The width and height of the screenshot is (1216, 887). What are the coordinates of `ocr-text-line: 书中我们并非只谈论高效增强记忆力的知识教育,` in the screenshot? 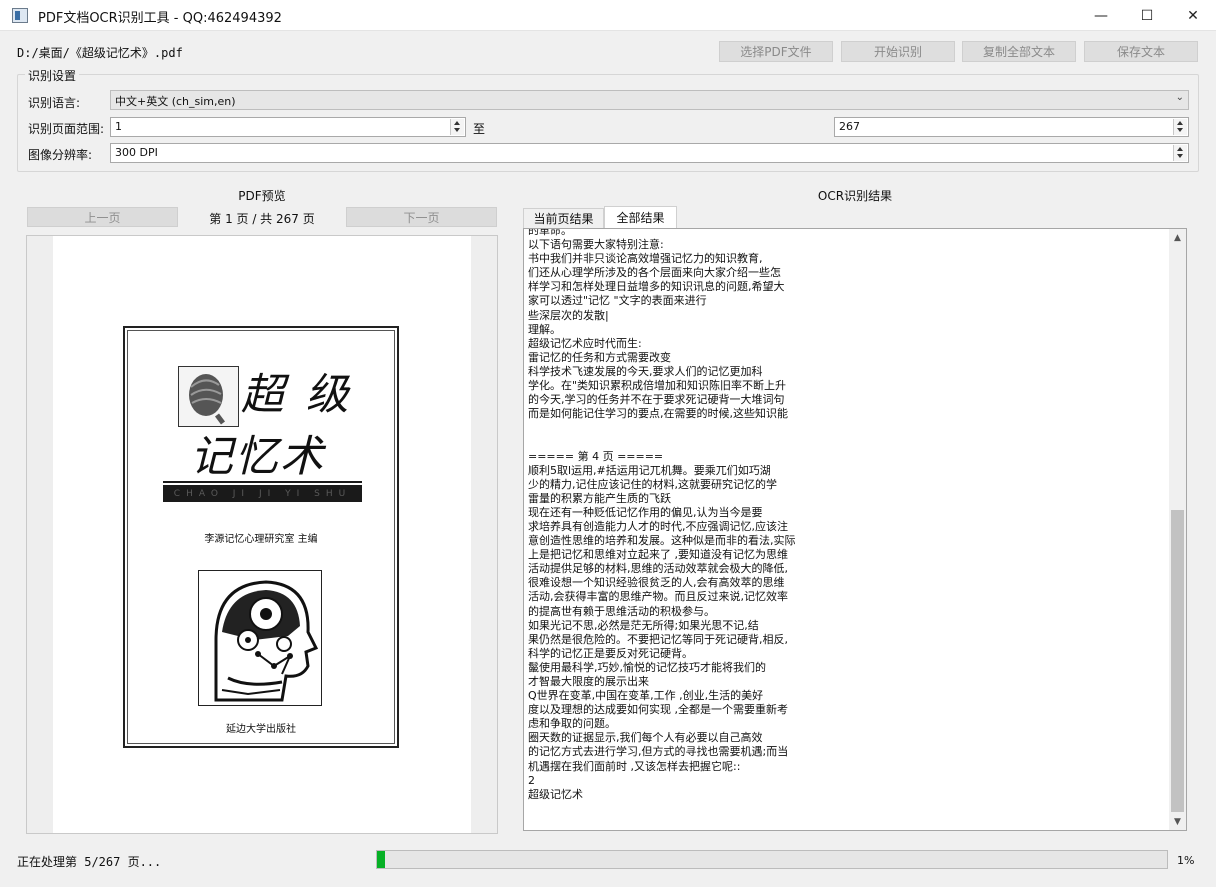 It's located at (645, 259).